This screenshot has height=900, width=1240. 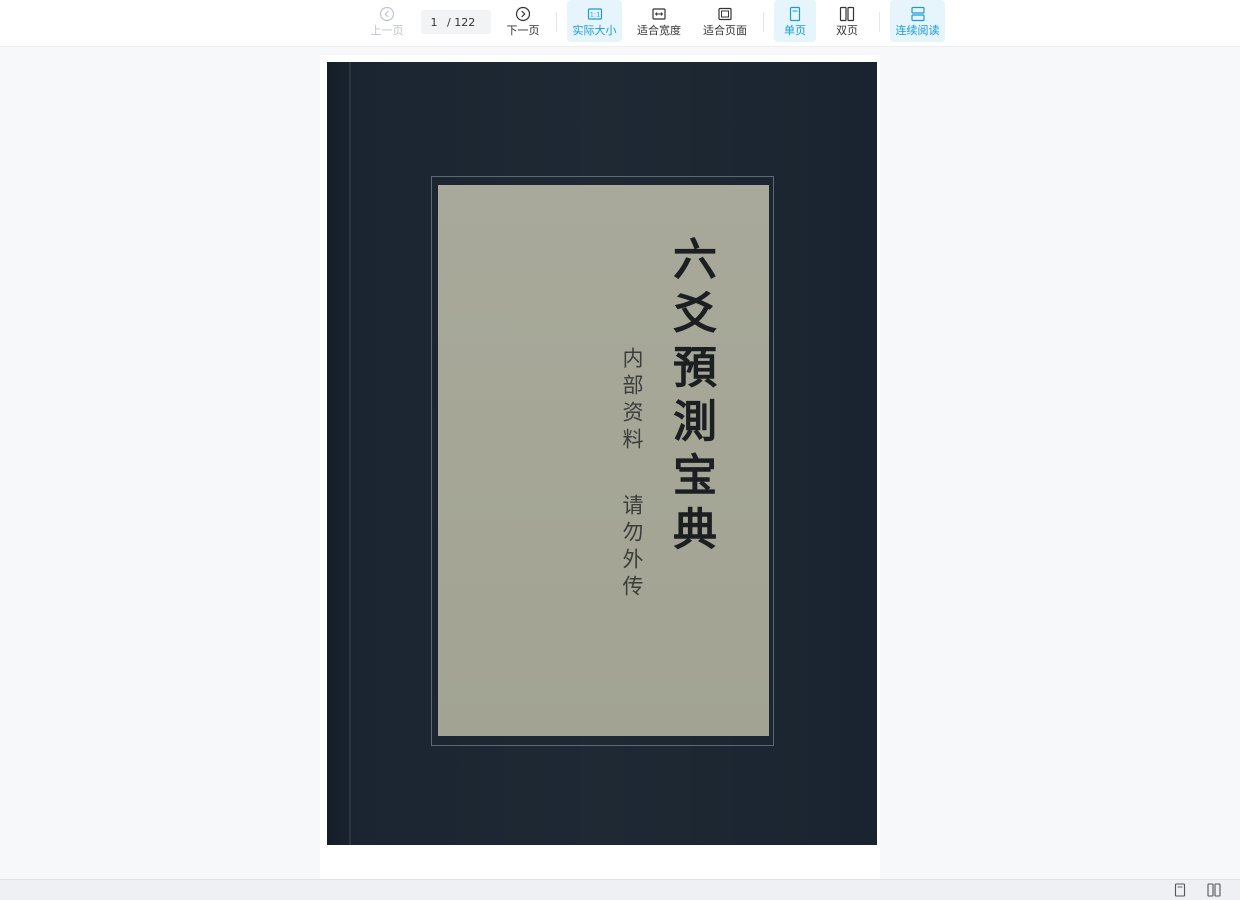 I want to click on single-page-label: 单页, so click(x=795, y=30).